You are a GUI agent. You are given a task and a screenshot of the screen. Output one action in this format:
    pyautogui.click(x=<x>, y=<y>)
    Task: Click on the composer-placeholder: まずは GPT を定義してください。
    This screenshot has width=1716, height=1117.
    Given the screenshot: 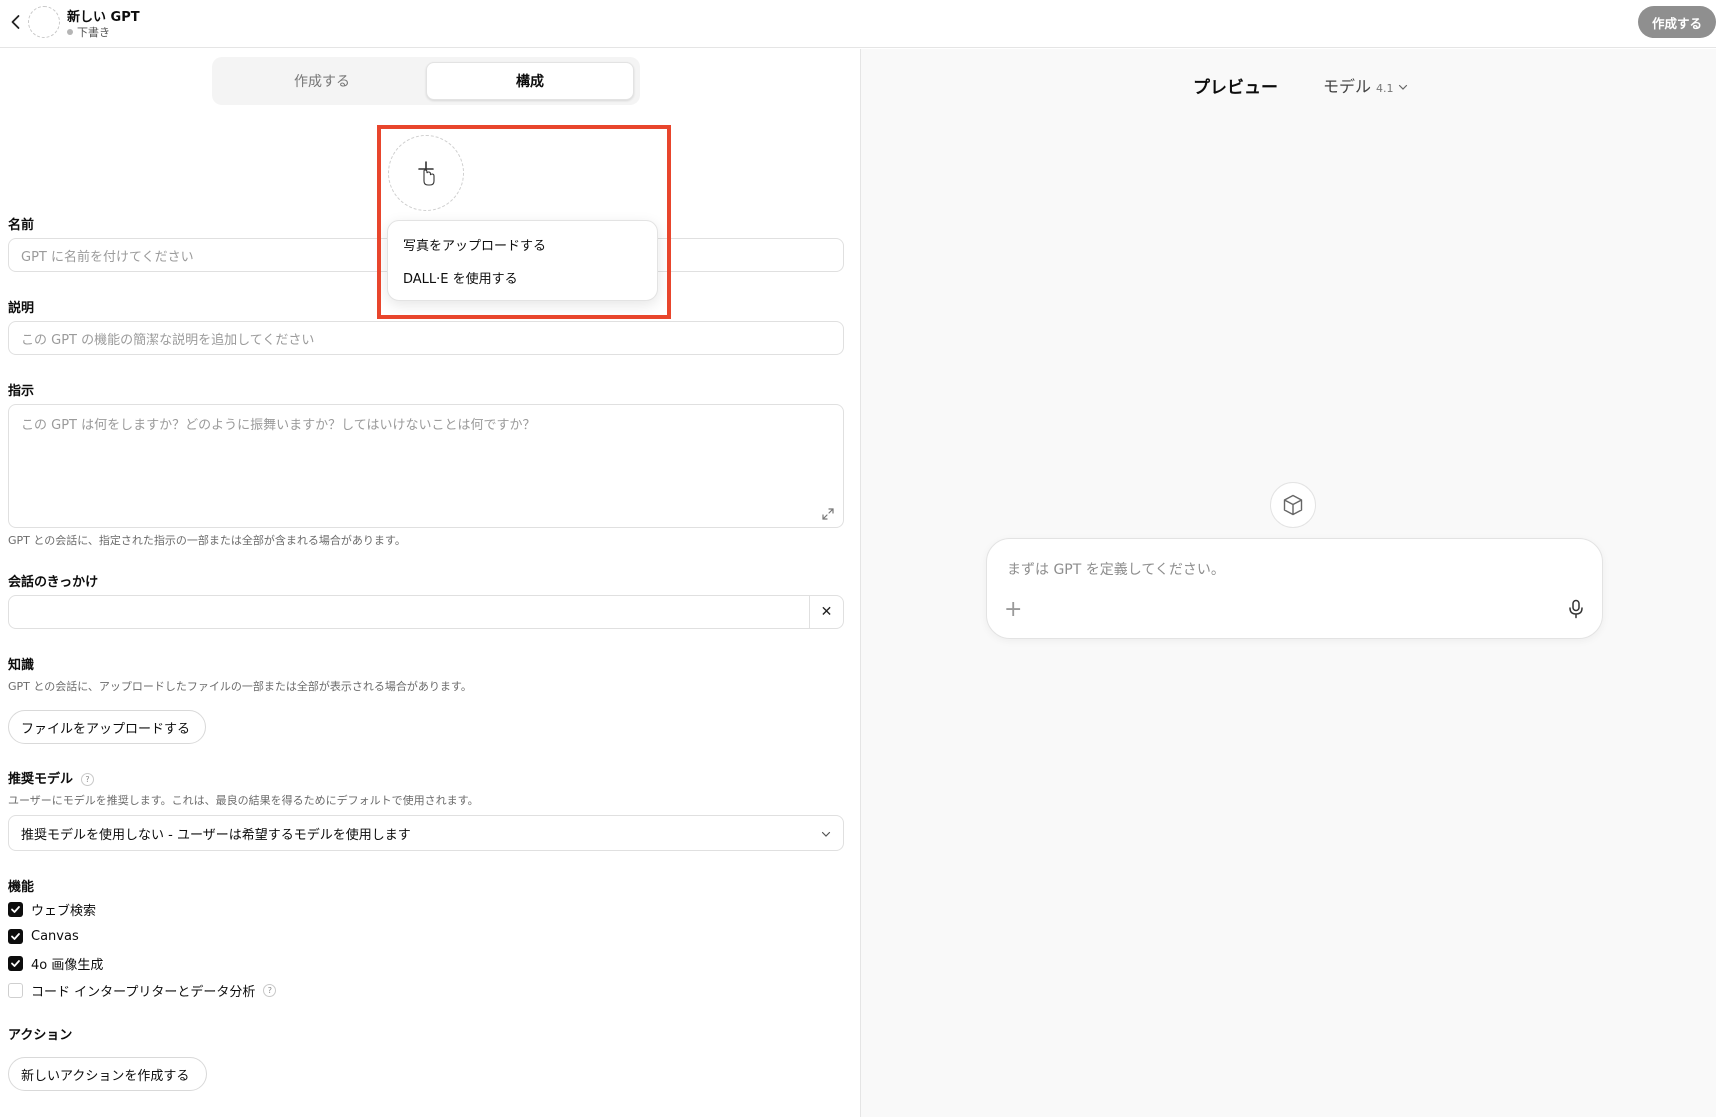 What is the action you would take?
    pyautogui.click(x=1116, y=570)
    